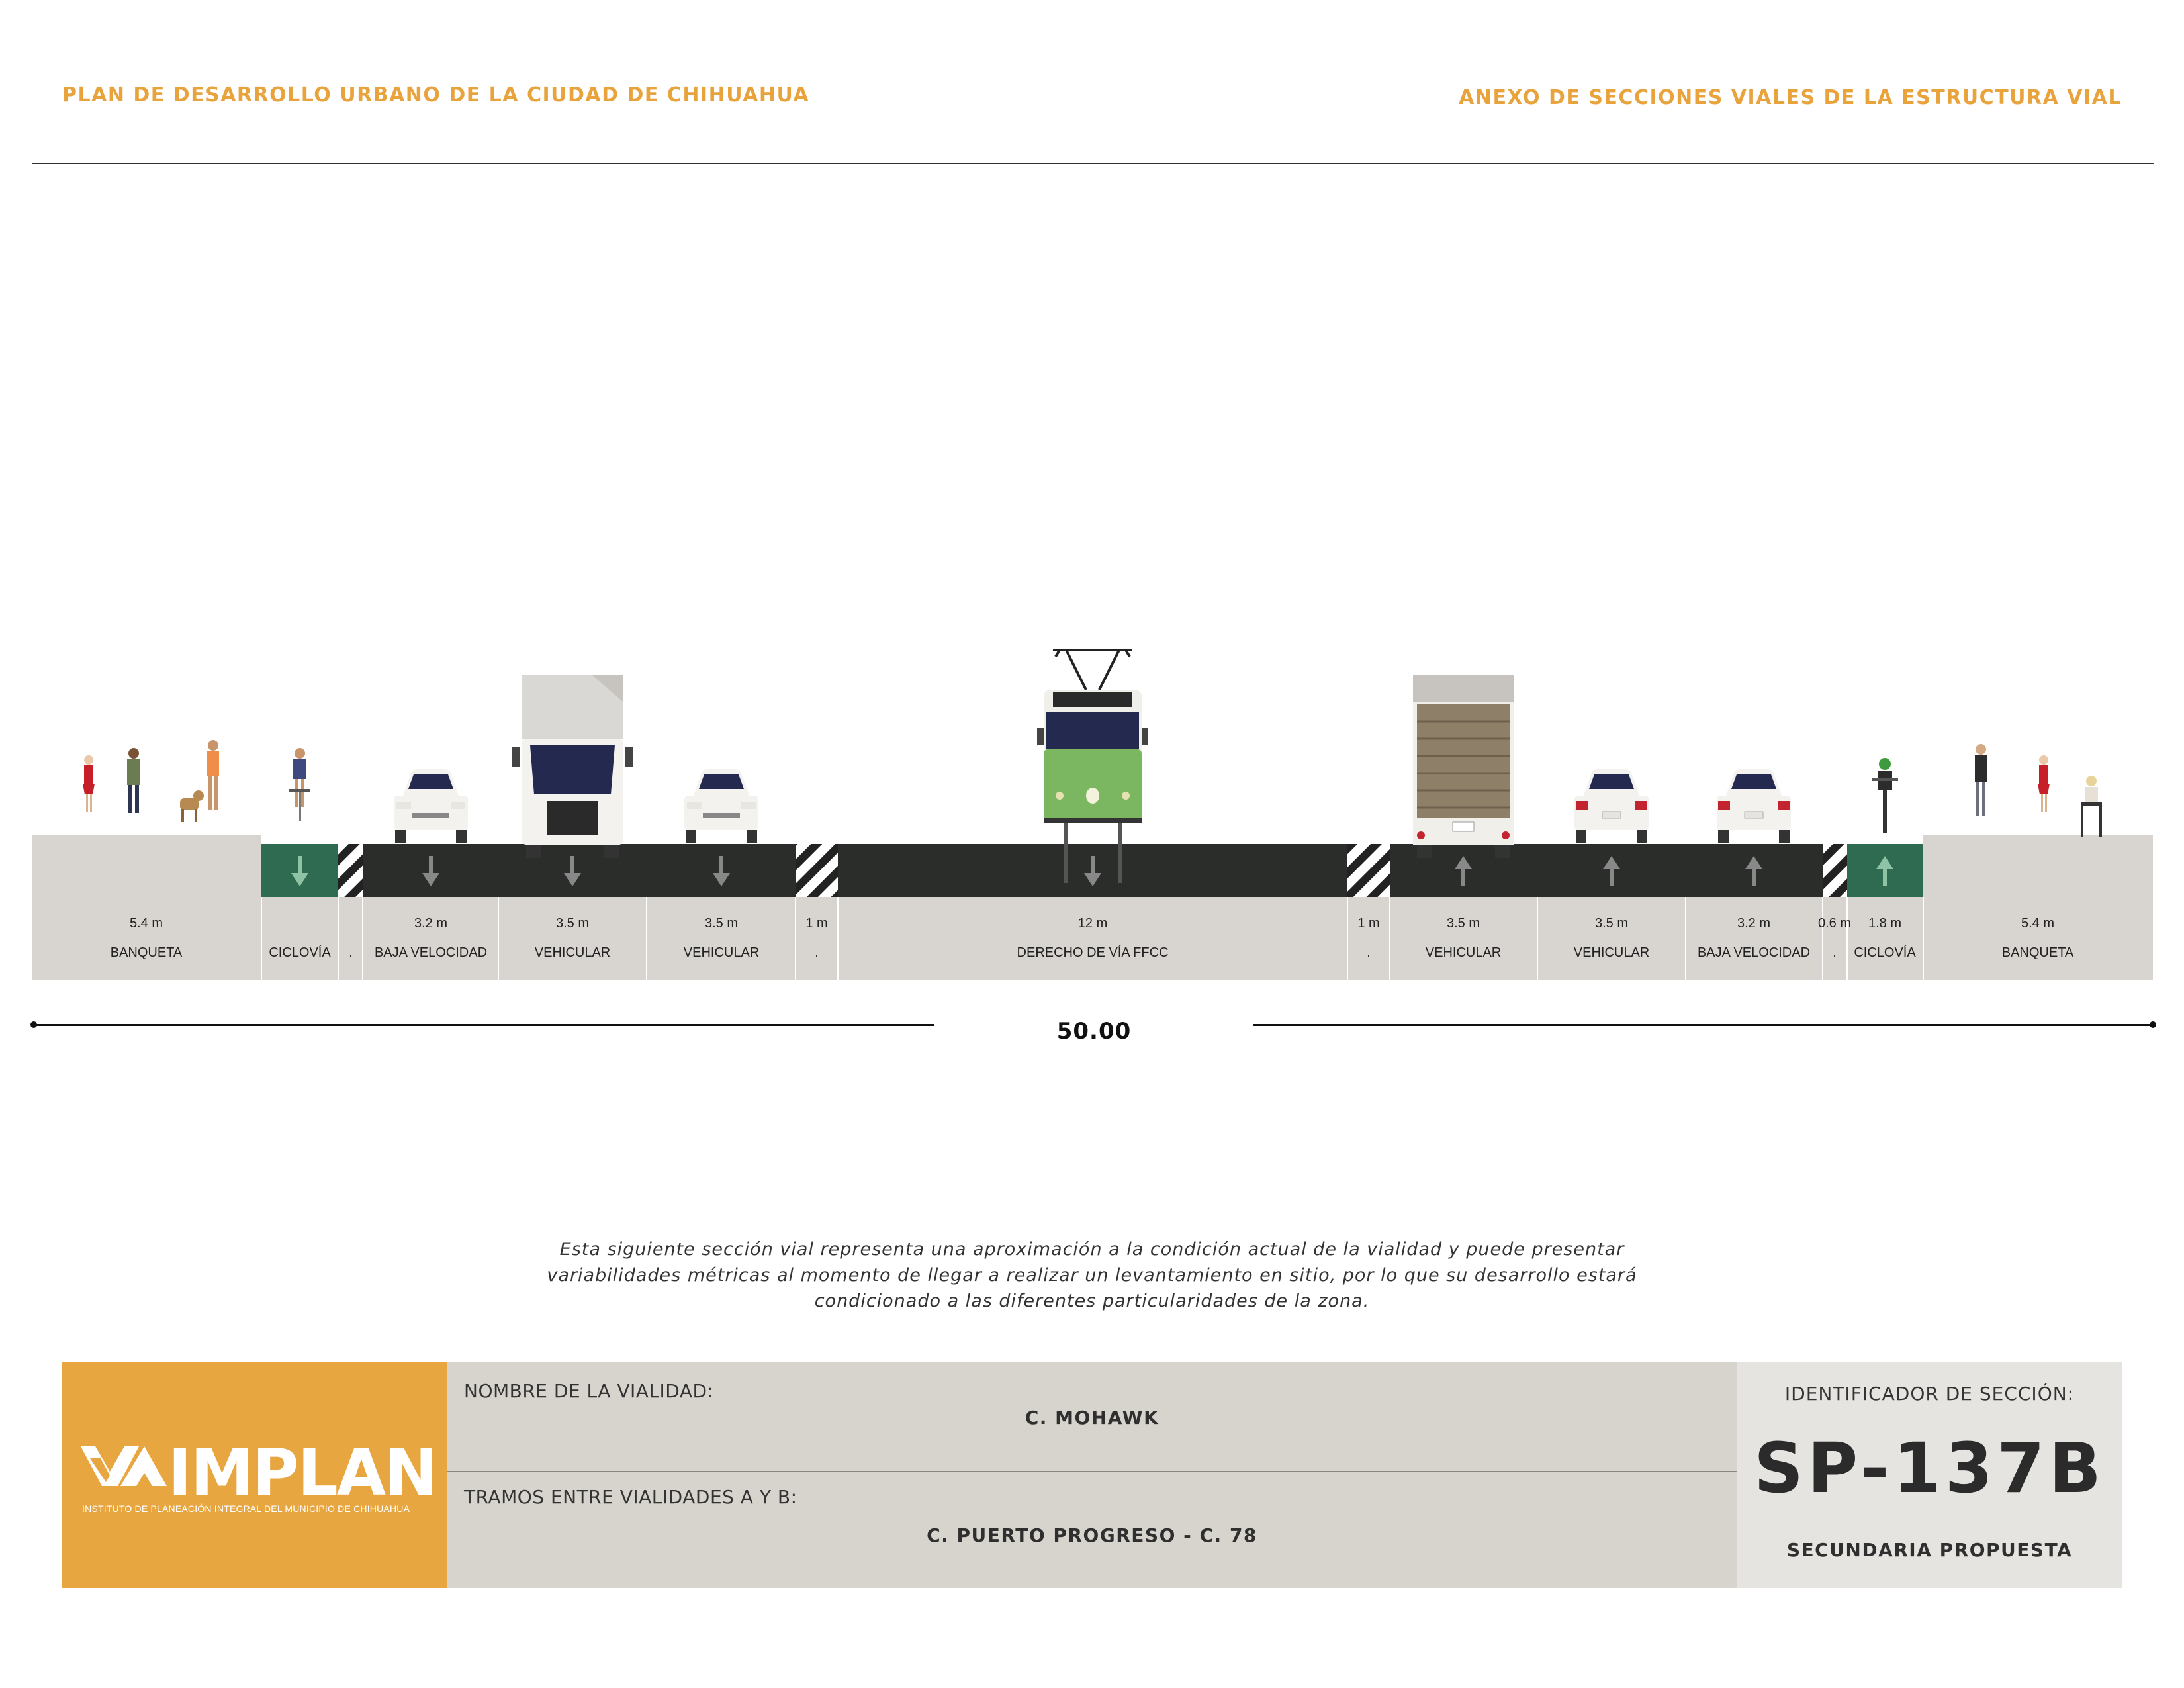 This screenshot has height=1688, width=2184. What do you see at coordinates (302, 1473) in the screenshot?
I see `logo-wordmark: IMPLAN` at bounding box center [302, 1473].